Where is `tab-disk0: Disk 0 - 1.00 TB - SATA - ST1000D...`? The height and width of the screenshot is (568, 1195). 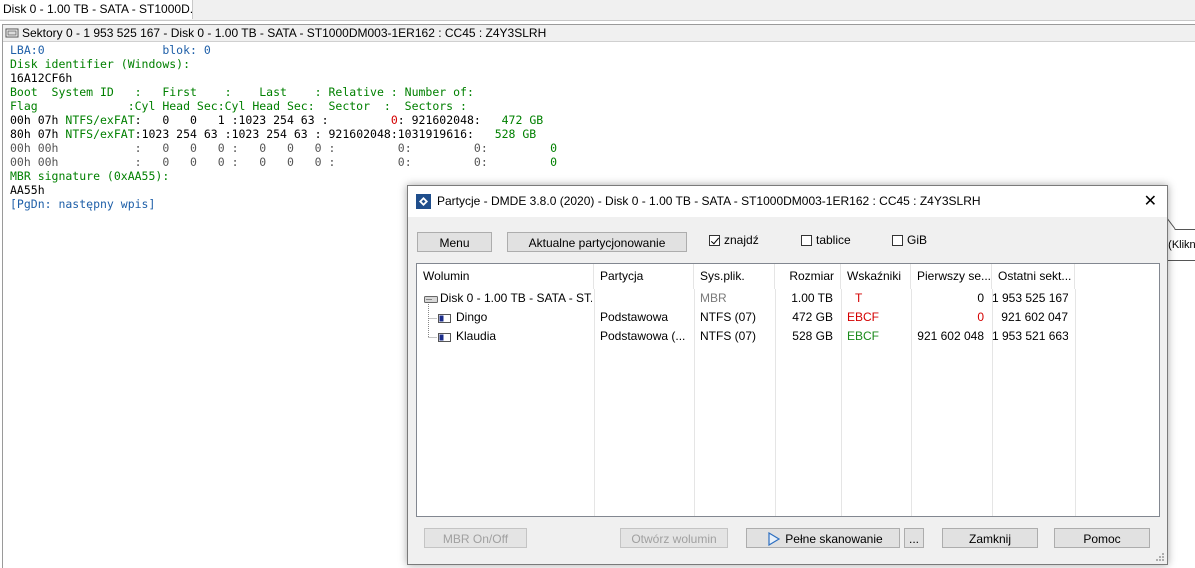
tab-disk0: Disk 0 - 1.00 TB - SATA - ST1000D... is located at coordinates (96, 9).